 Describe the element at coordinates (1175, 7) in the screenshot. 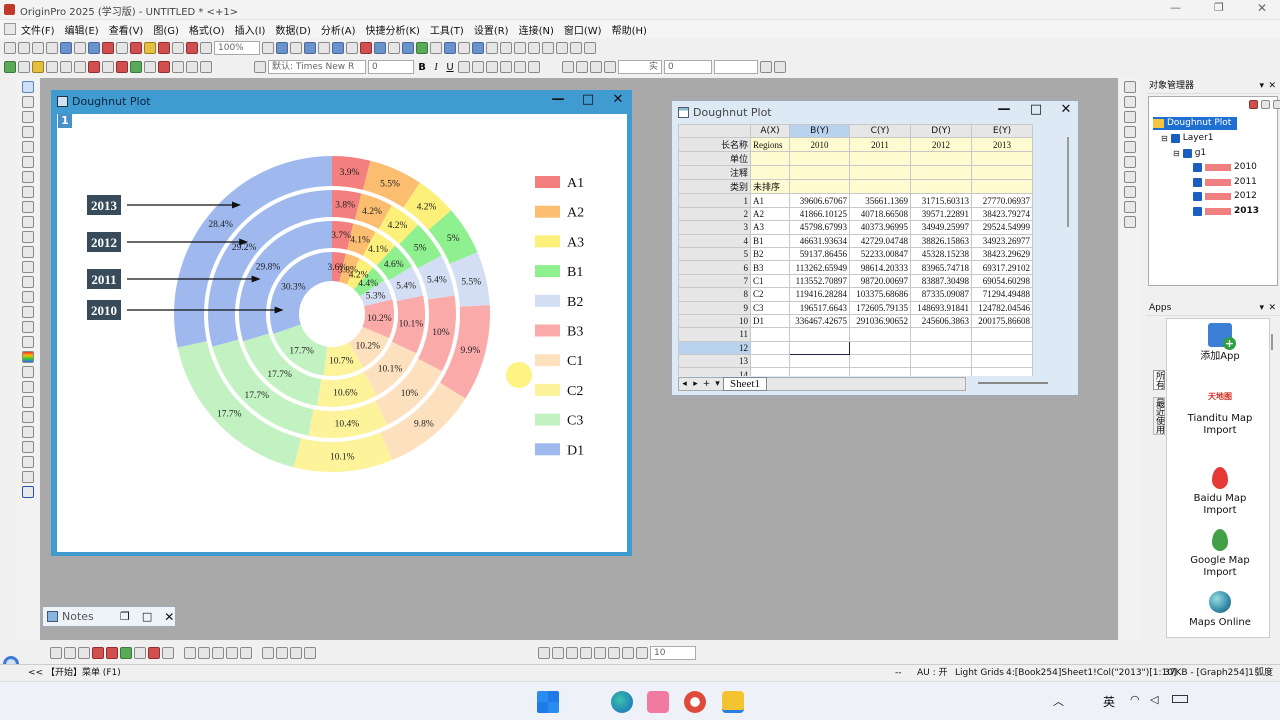

I see `minimize-app-button: —` at that location.